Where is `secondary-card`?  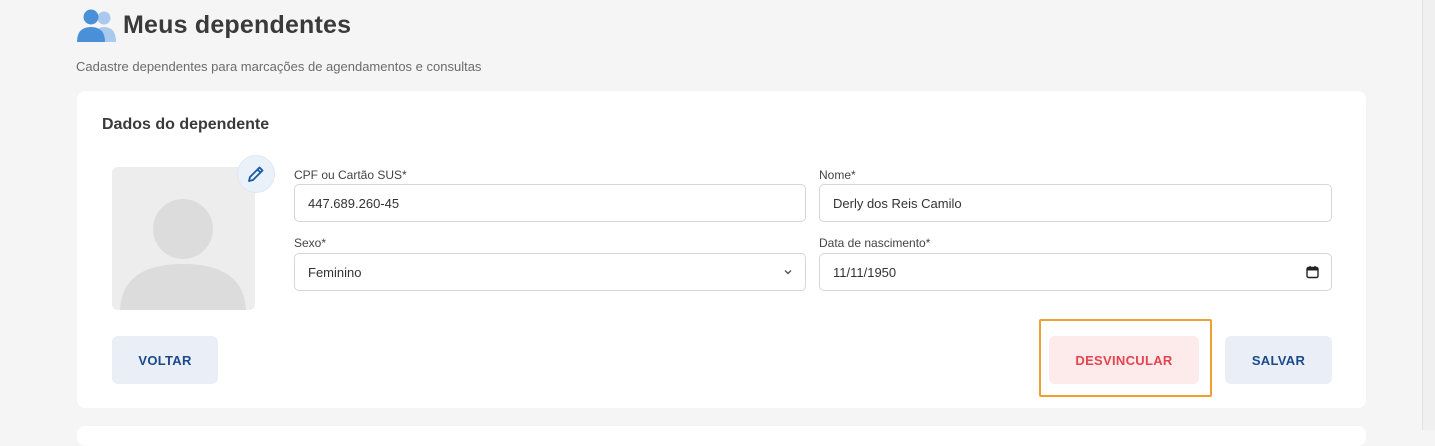
secondary-card is located at coordinates (721, 436).